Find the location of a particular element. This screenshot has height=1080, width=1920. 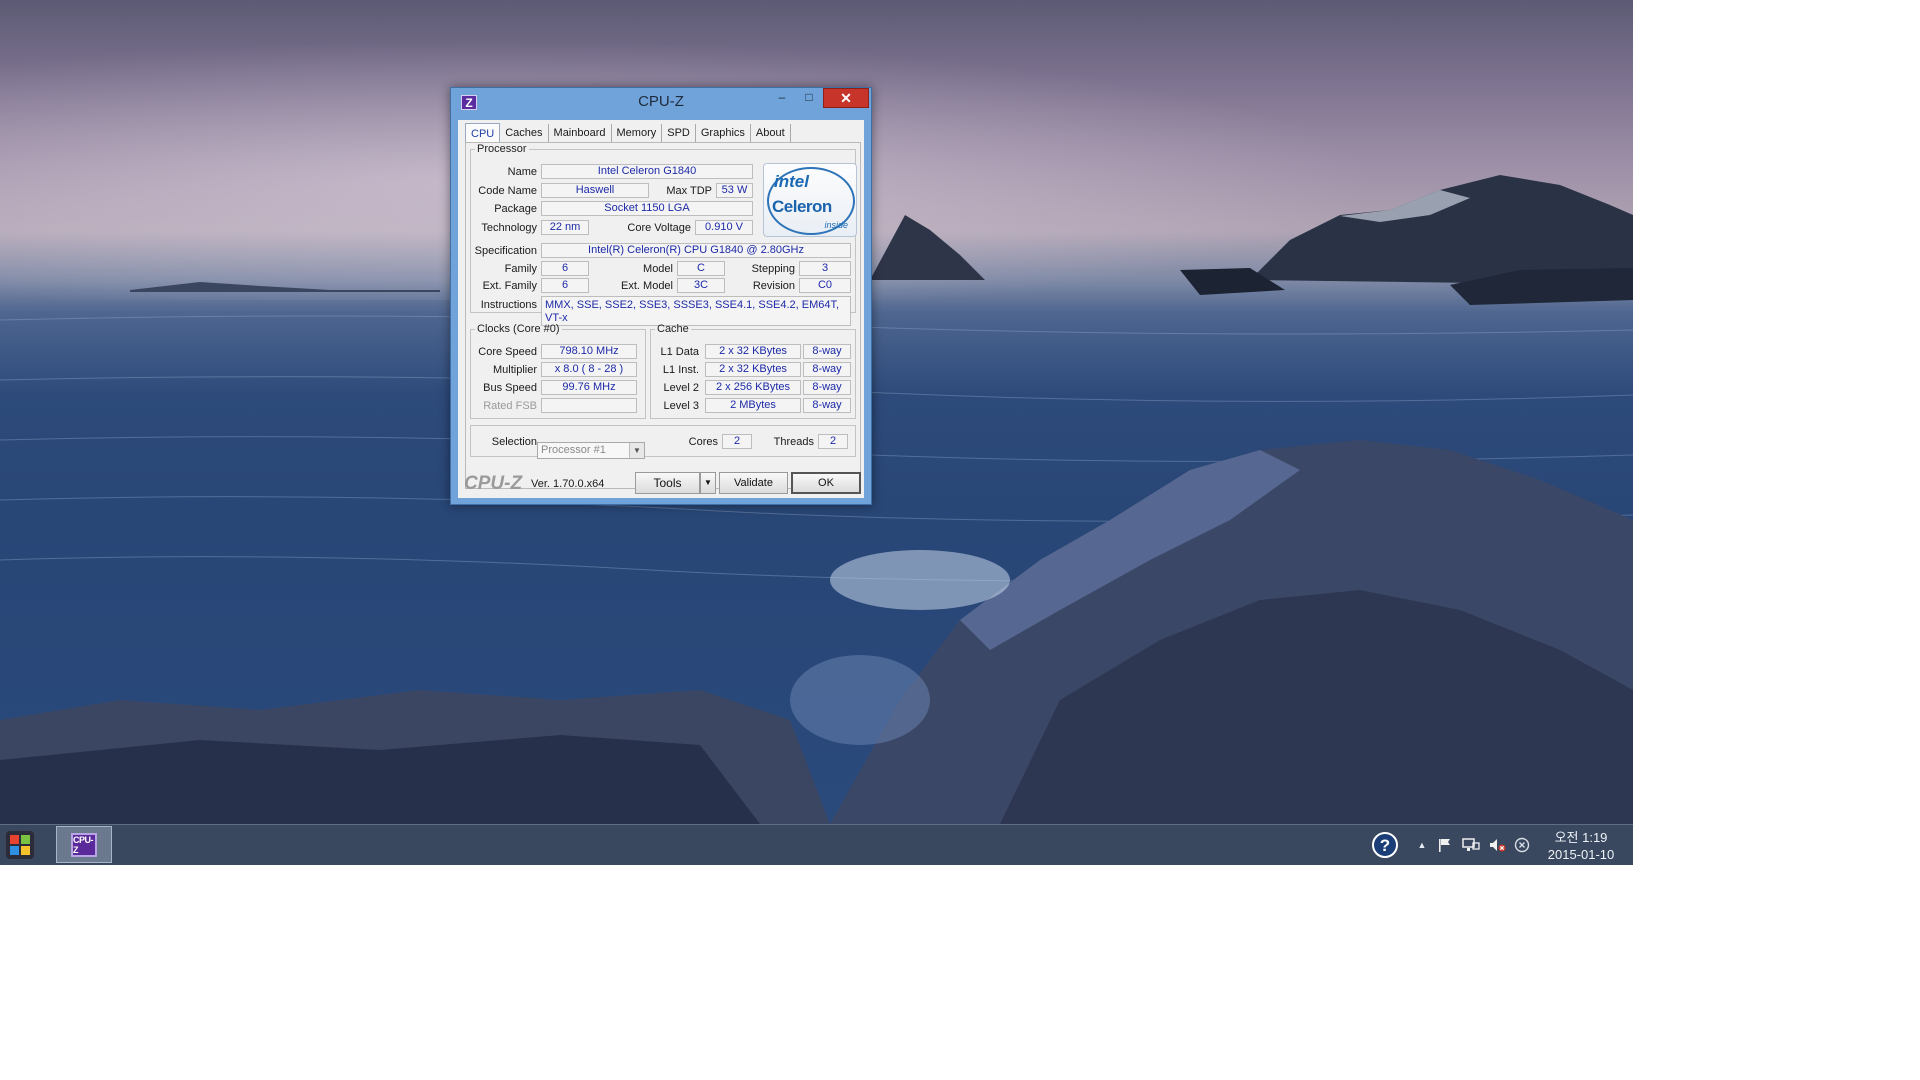

maxtdp-value: 53 W is located at coordinates (734, 190).